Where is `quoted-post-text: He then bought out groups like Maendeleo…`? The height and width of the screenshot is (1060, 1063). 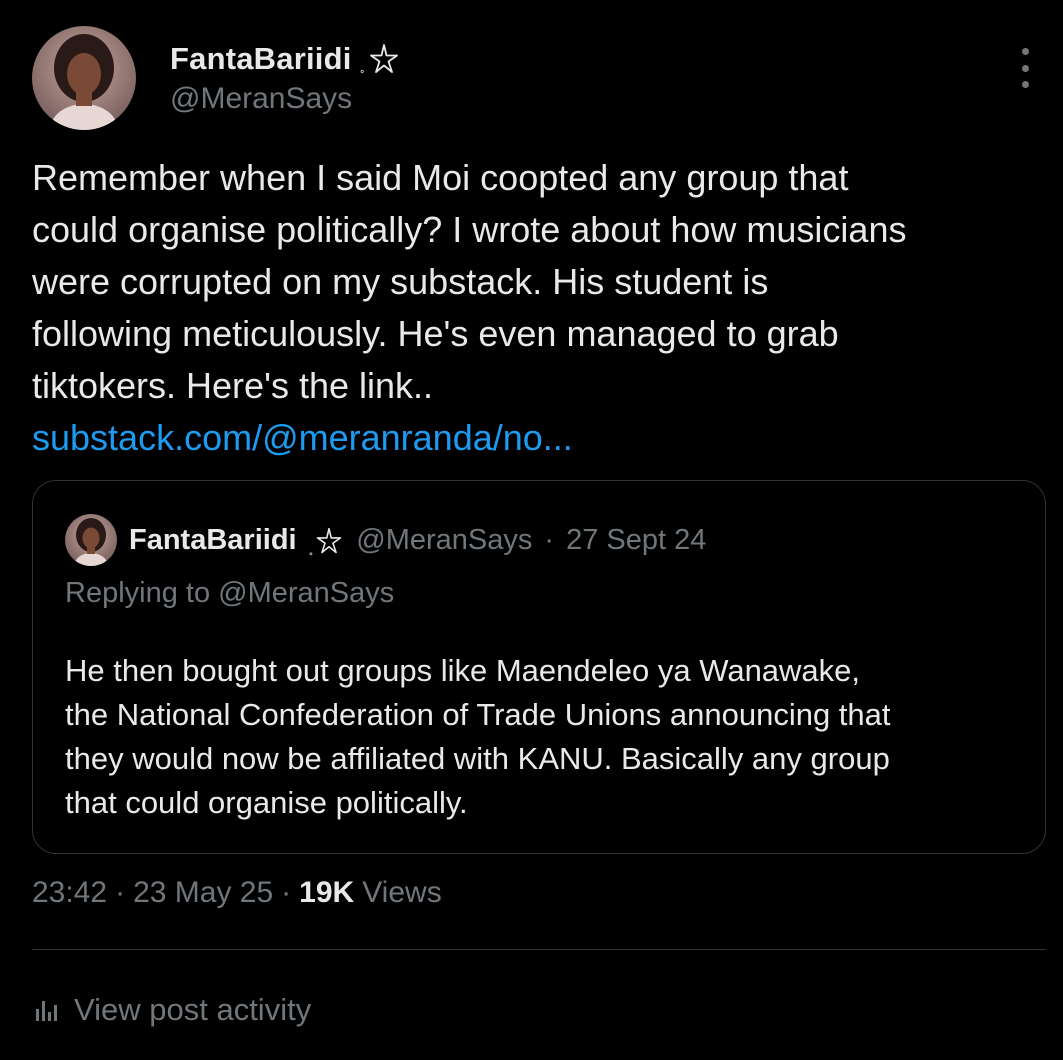
quoted-post-text: He then bought out groups like Maendeleo… is located at coordinates (478, 736).